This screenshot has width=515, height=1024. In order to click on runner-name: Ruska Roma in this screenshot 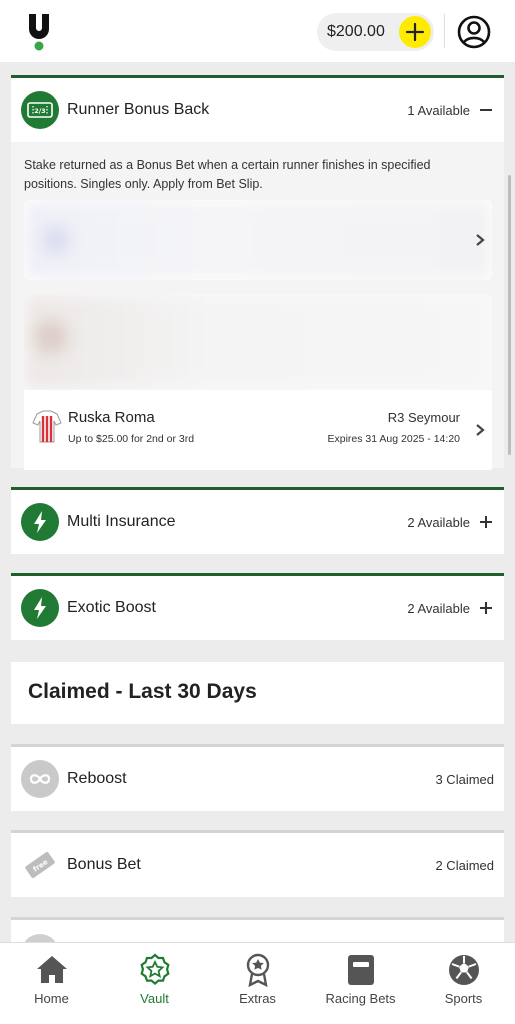, I will do `click(111, 417)`.